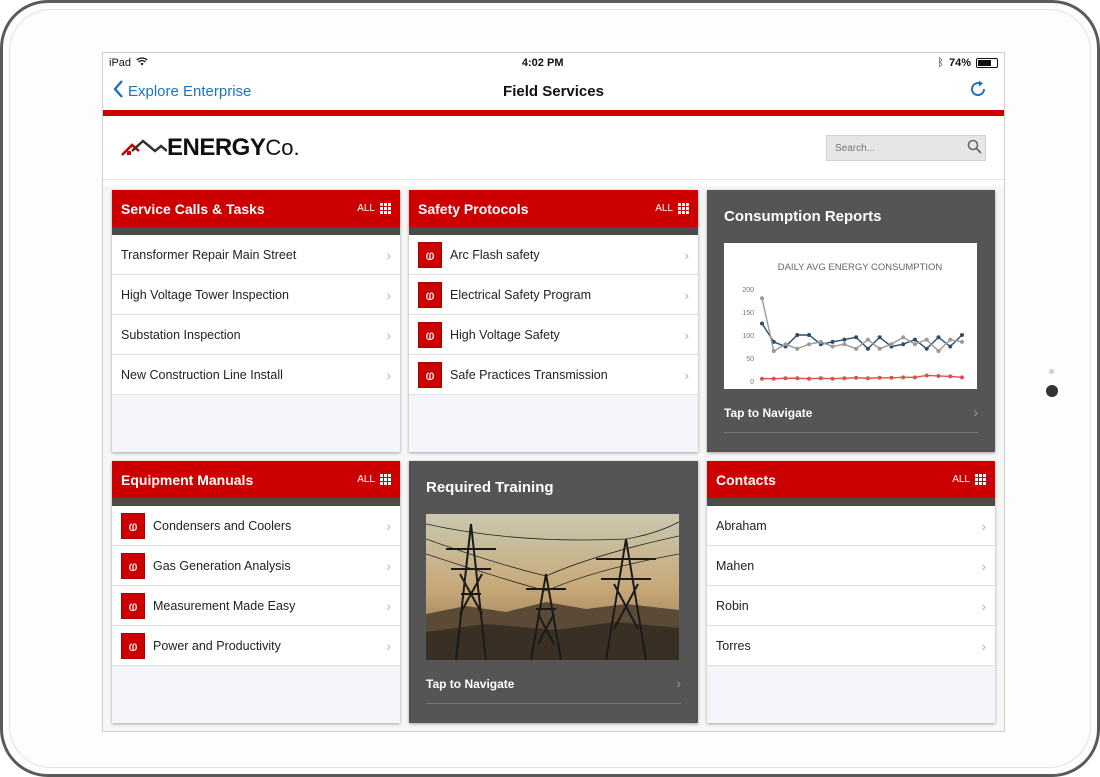 This screenshot has width=1100, height=777. I want to click on list-item: ⱷ Gas Generation Analysis ›, so click(256, 566).